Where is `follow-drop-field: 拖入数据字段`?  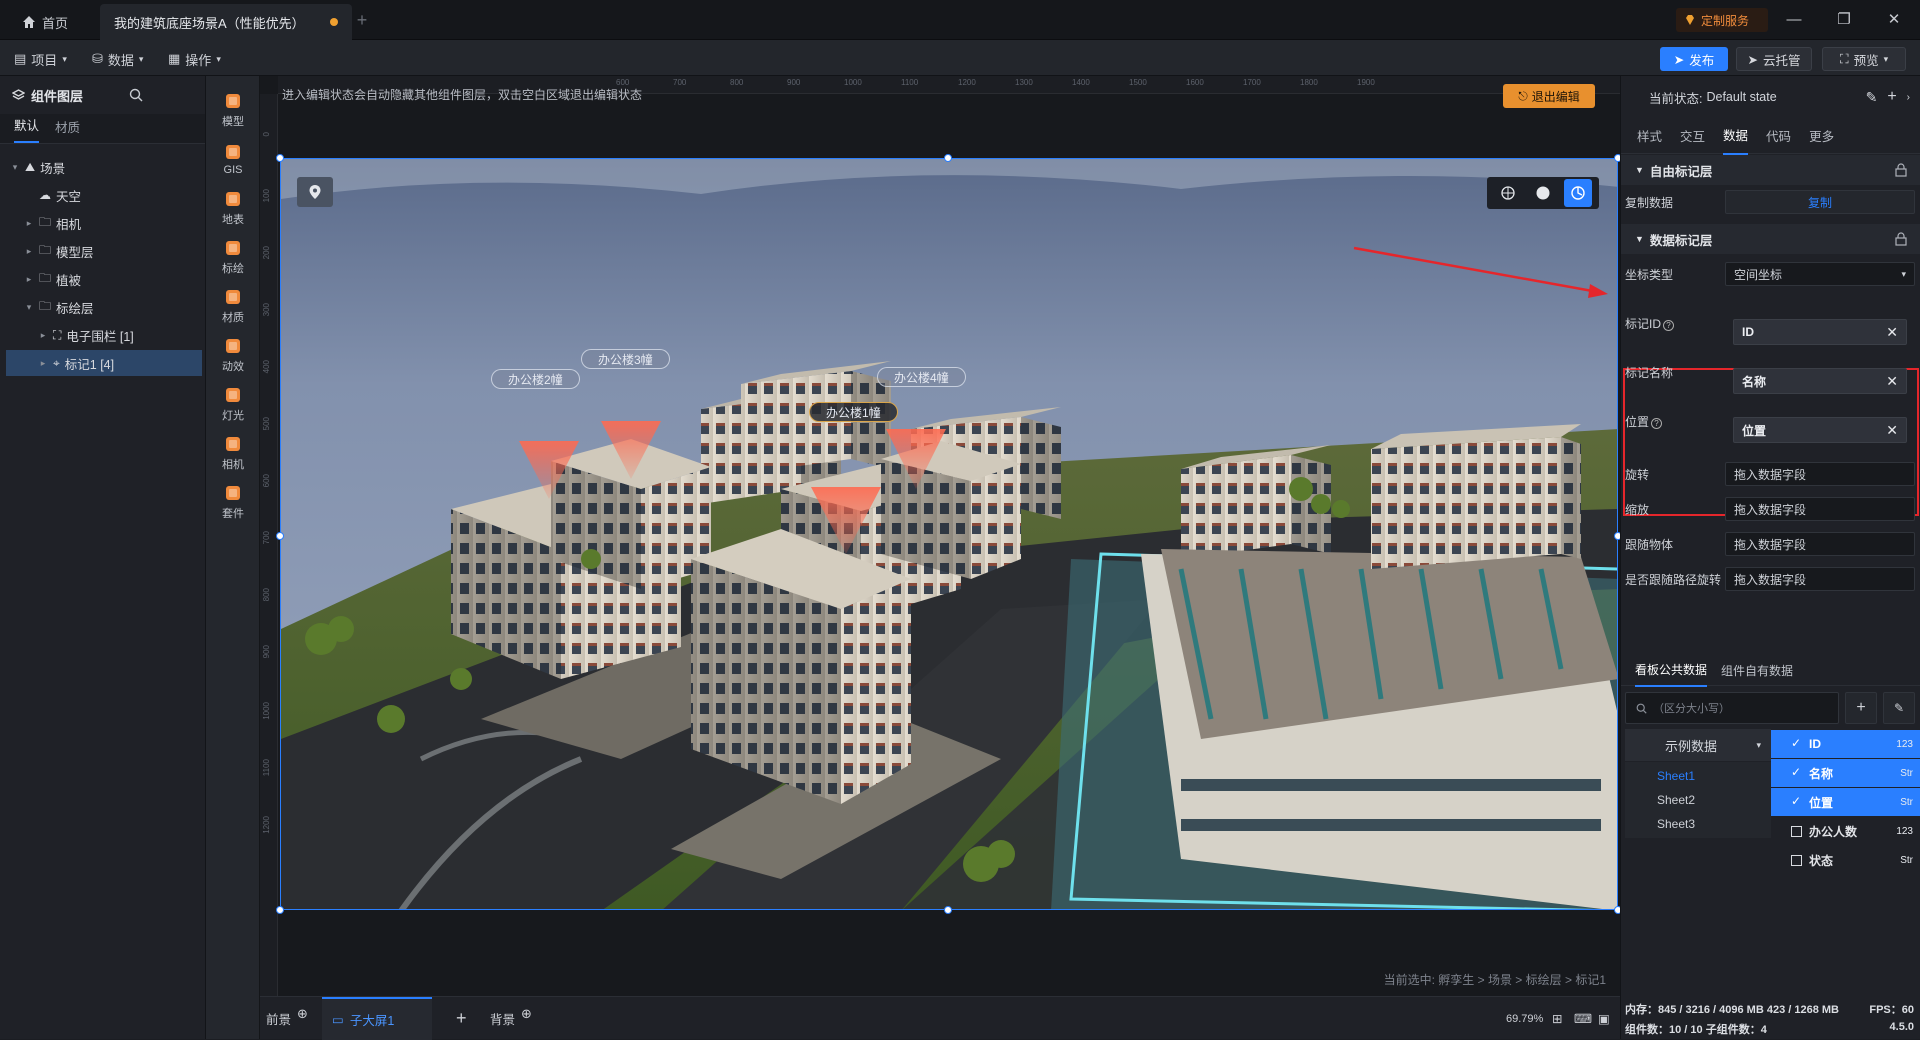 follow-drop-field: 拖入数据字段 is located at coordinates (1820, 544).